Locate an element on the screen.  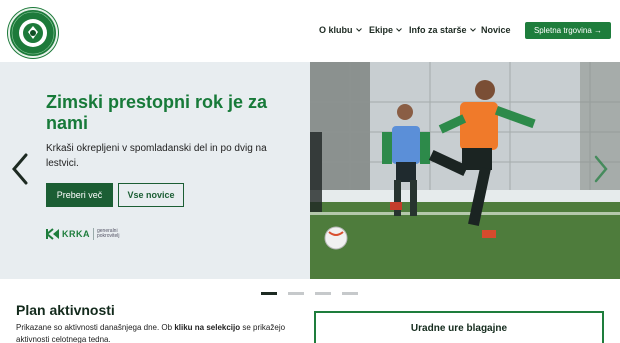
plan-title: Plan aktivnosti is located at coordinates (65, 310).